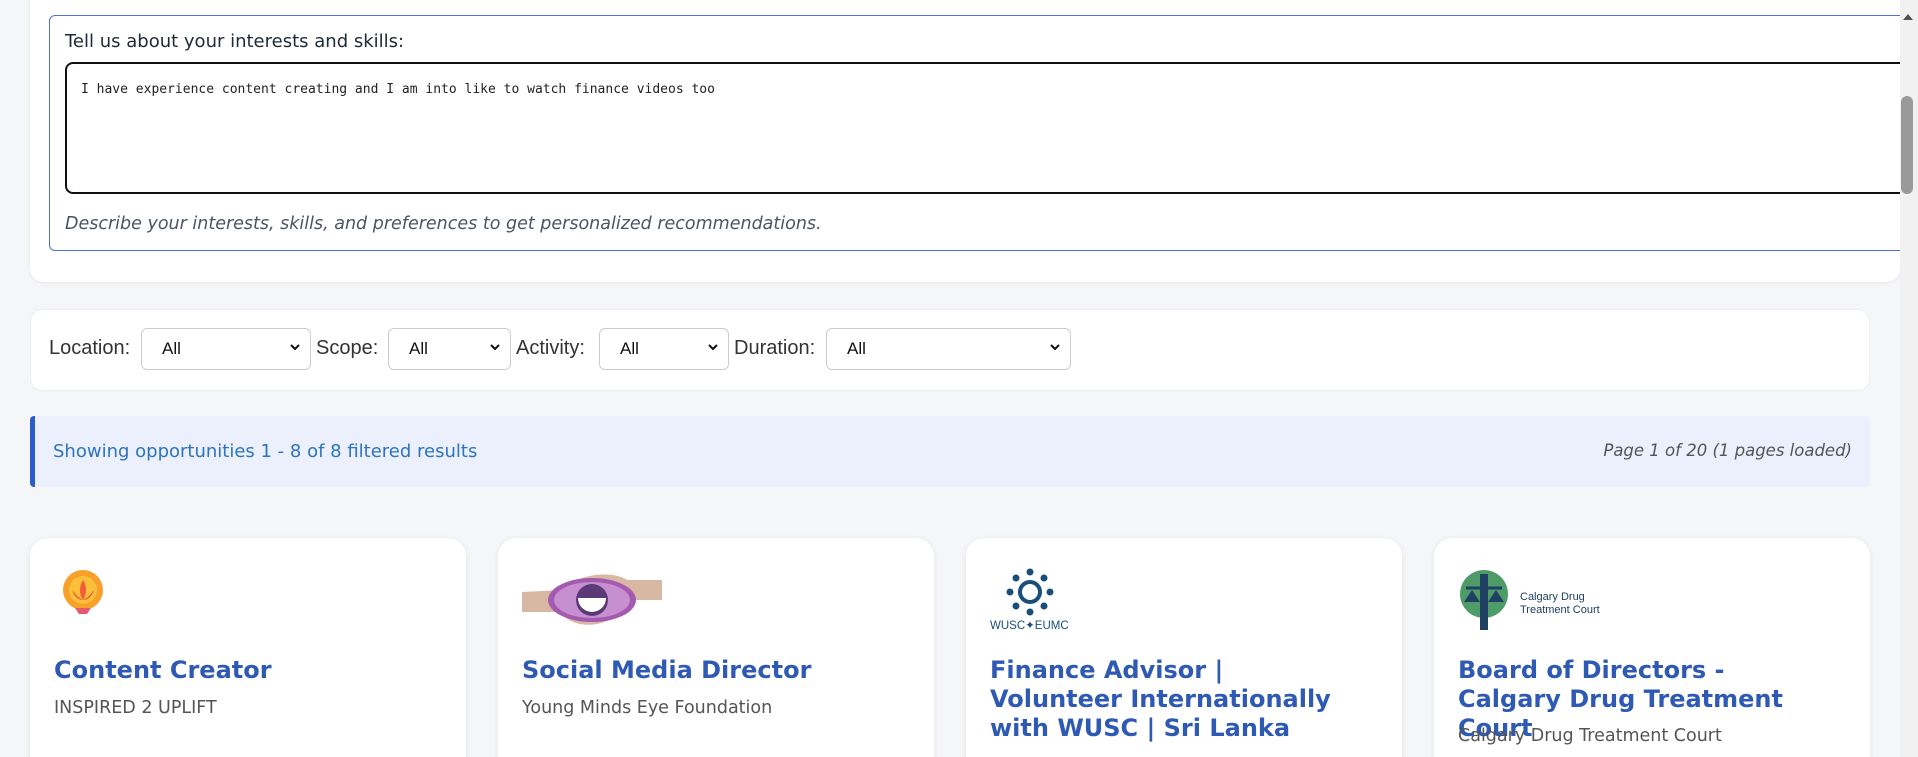 This screenshot has width=1918, height=757. I want to click on card-title: Content Creator, so click(234, 670).